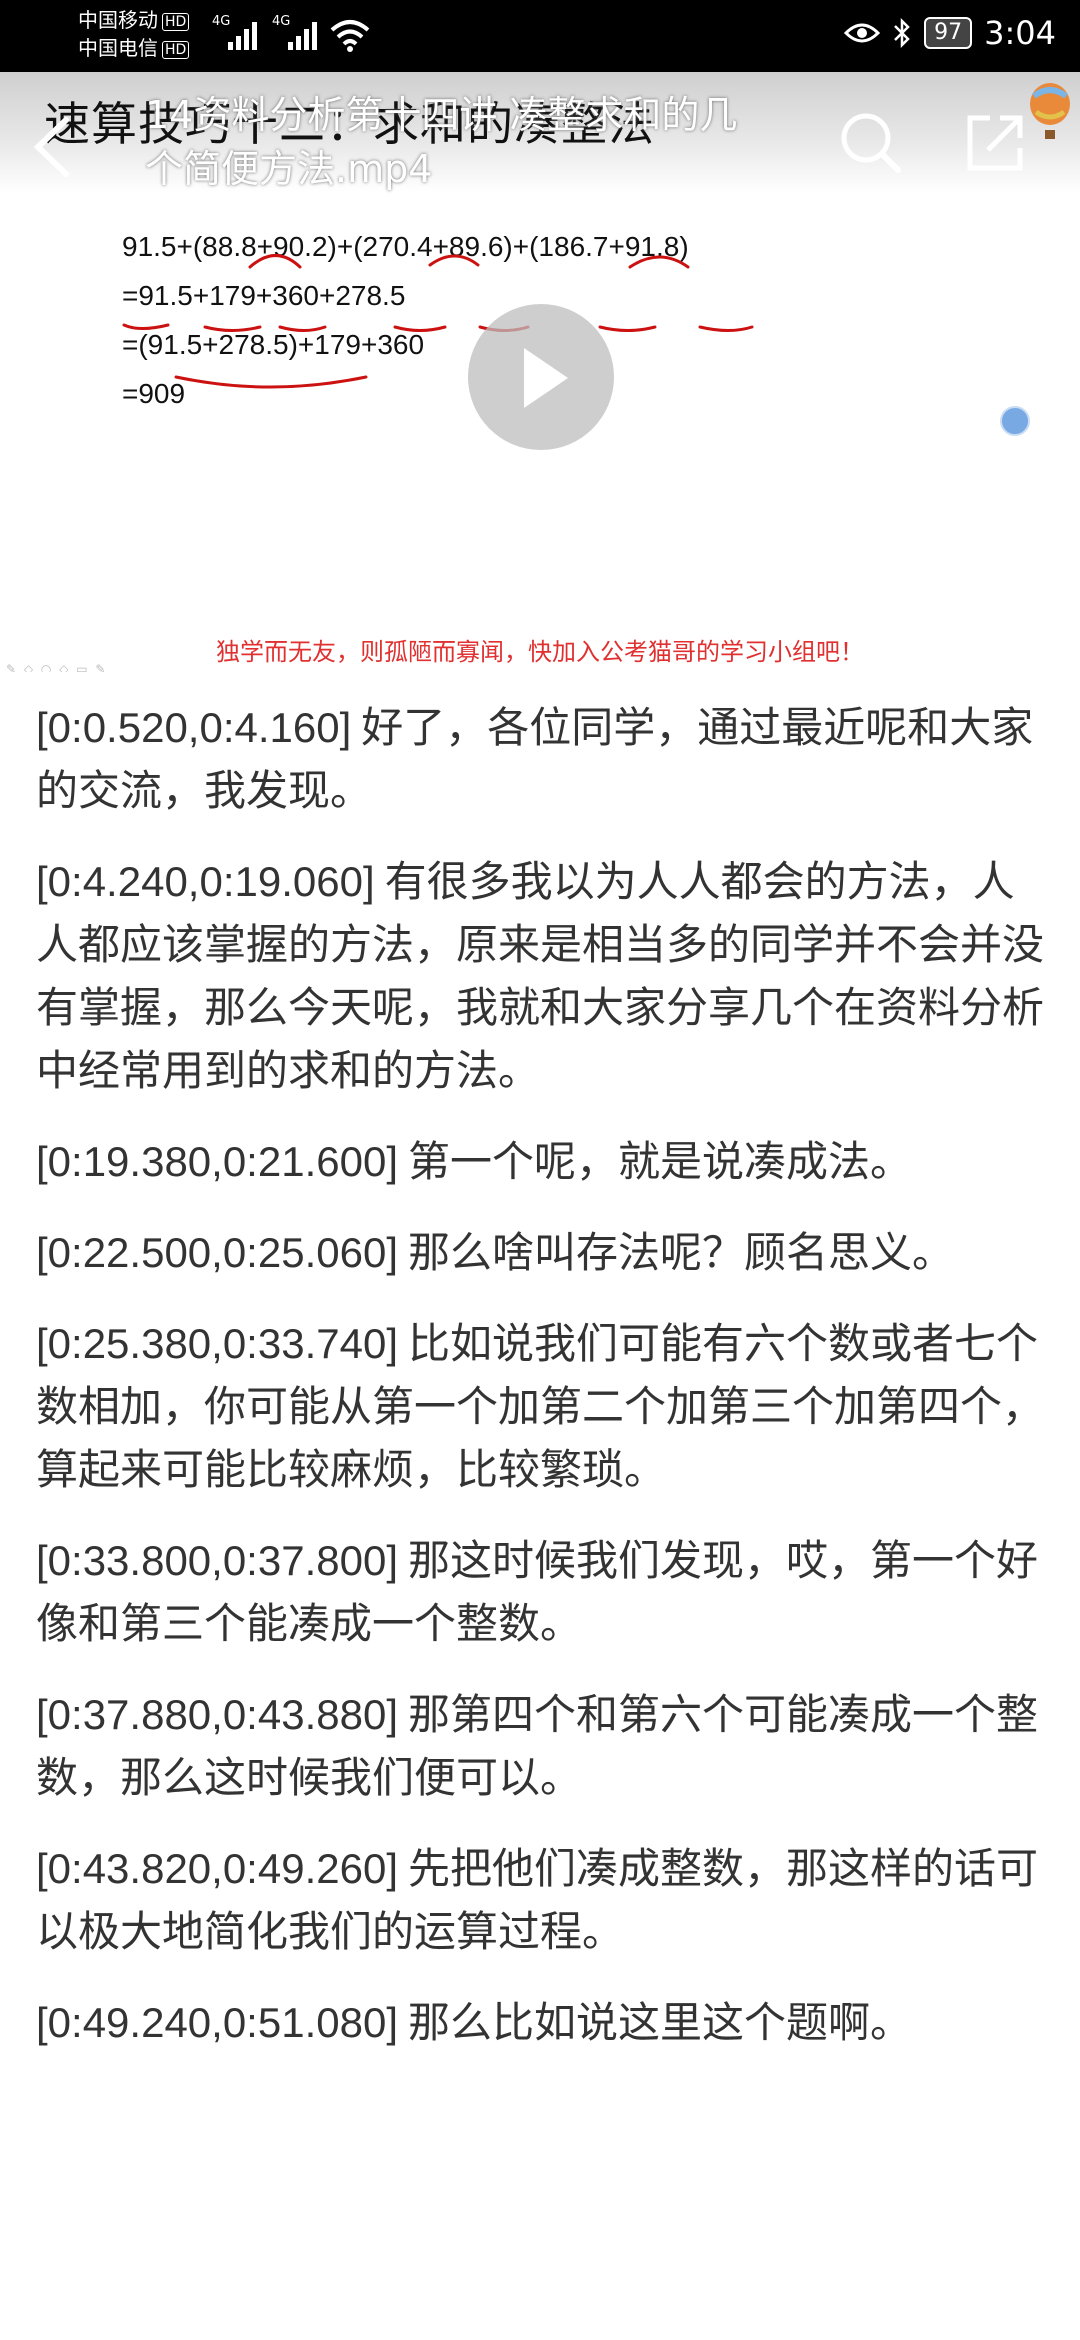 This screenshot has width=1080, height=2340. I want to click on transcript-line: [0:19.380,0:21.600] 第一个呢，就是说凑成法。, so click(542, 1161).